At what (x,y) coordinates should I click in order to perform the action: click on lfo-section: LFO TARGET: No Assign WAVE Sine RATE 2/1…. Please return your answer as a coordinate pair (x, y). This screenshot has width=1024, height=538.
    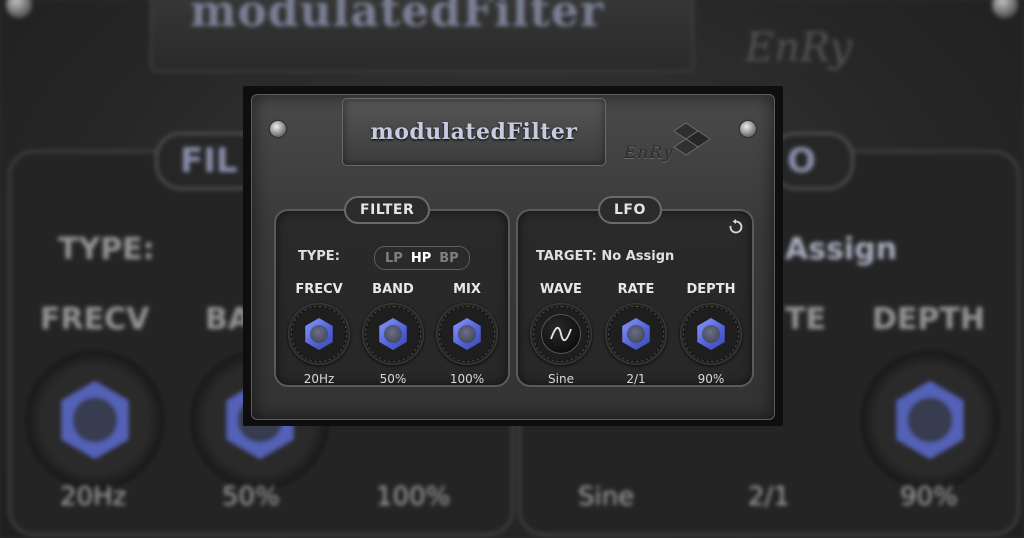
    Looking at the image, I should click on (635, 291).